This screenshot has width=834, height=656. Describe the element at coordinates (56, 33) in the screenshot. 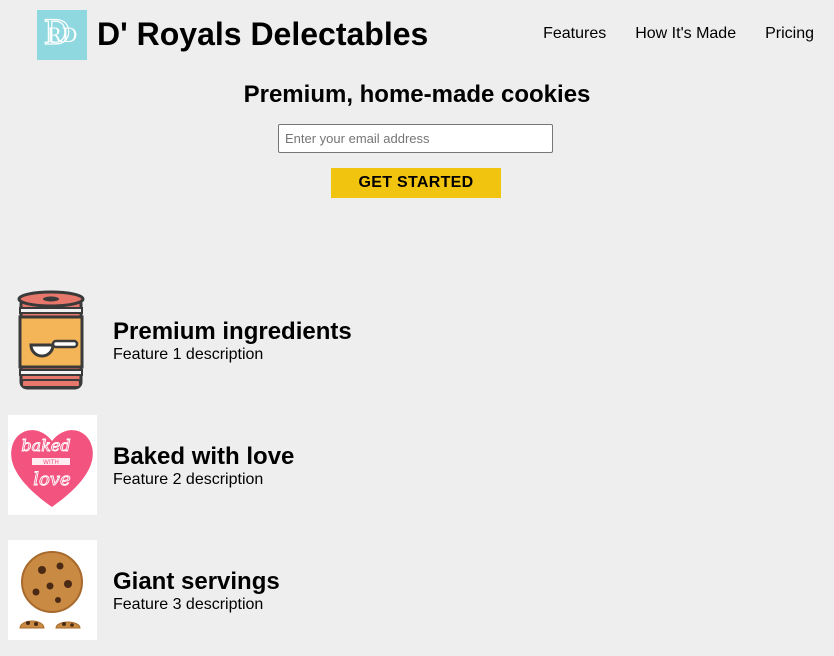

I see `svg-text: D` at that location.